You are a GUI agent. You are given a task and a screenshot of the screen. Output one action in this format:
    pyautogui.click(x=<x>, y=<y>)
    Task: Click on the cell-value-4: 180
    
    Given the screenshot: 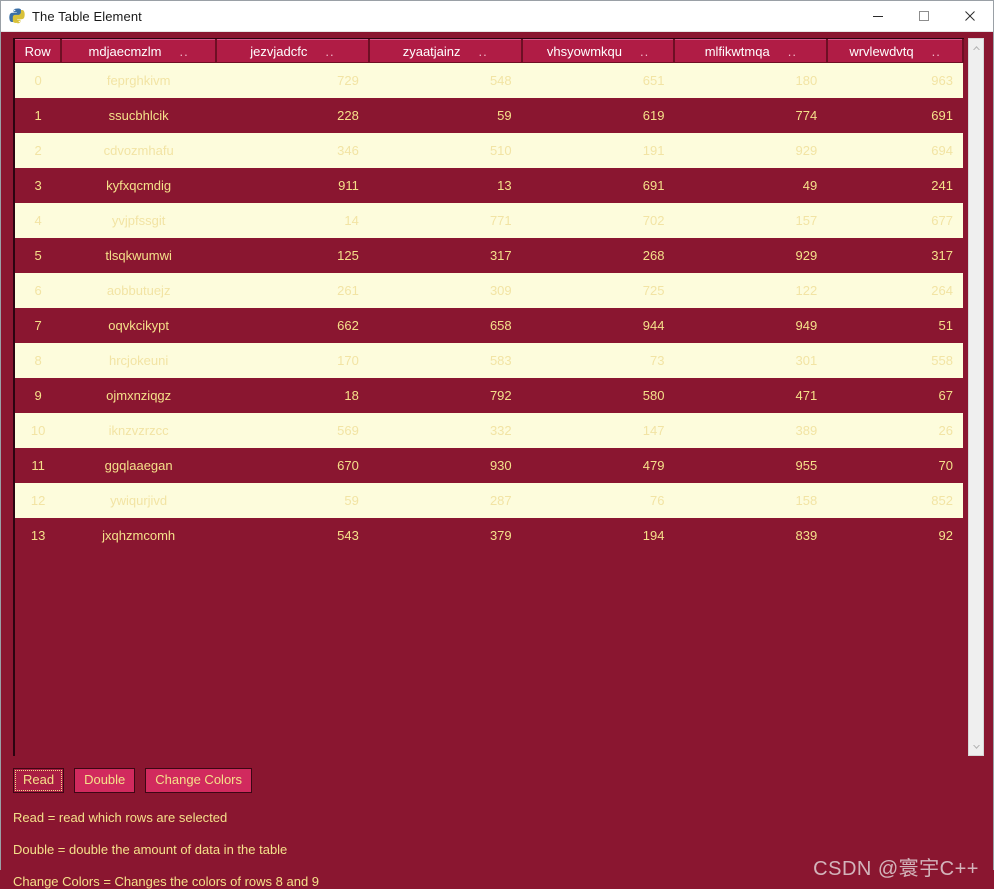 What is the action you would take?
    pyautogui.click(x=751, y=80)
    